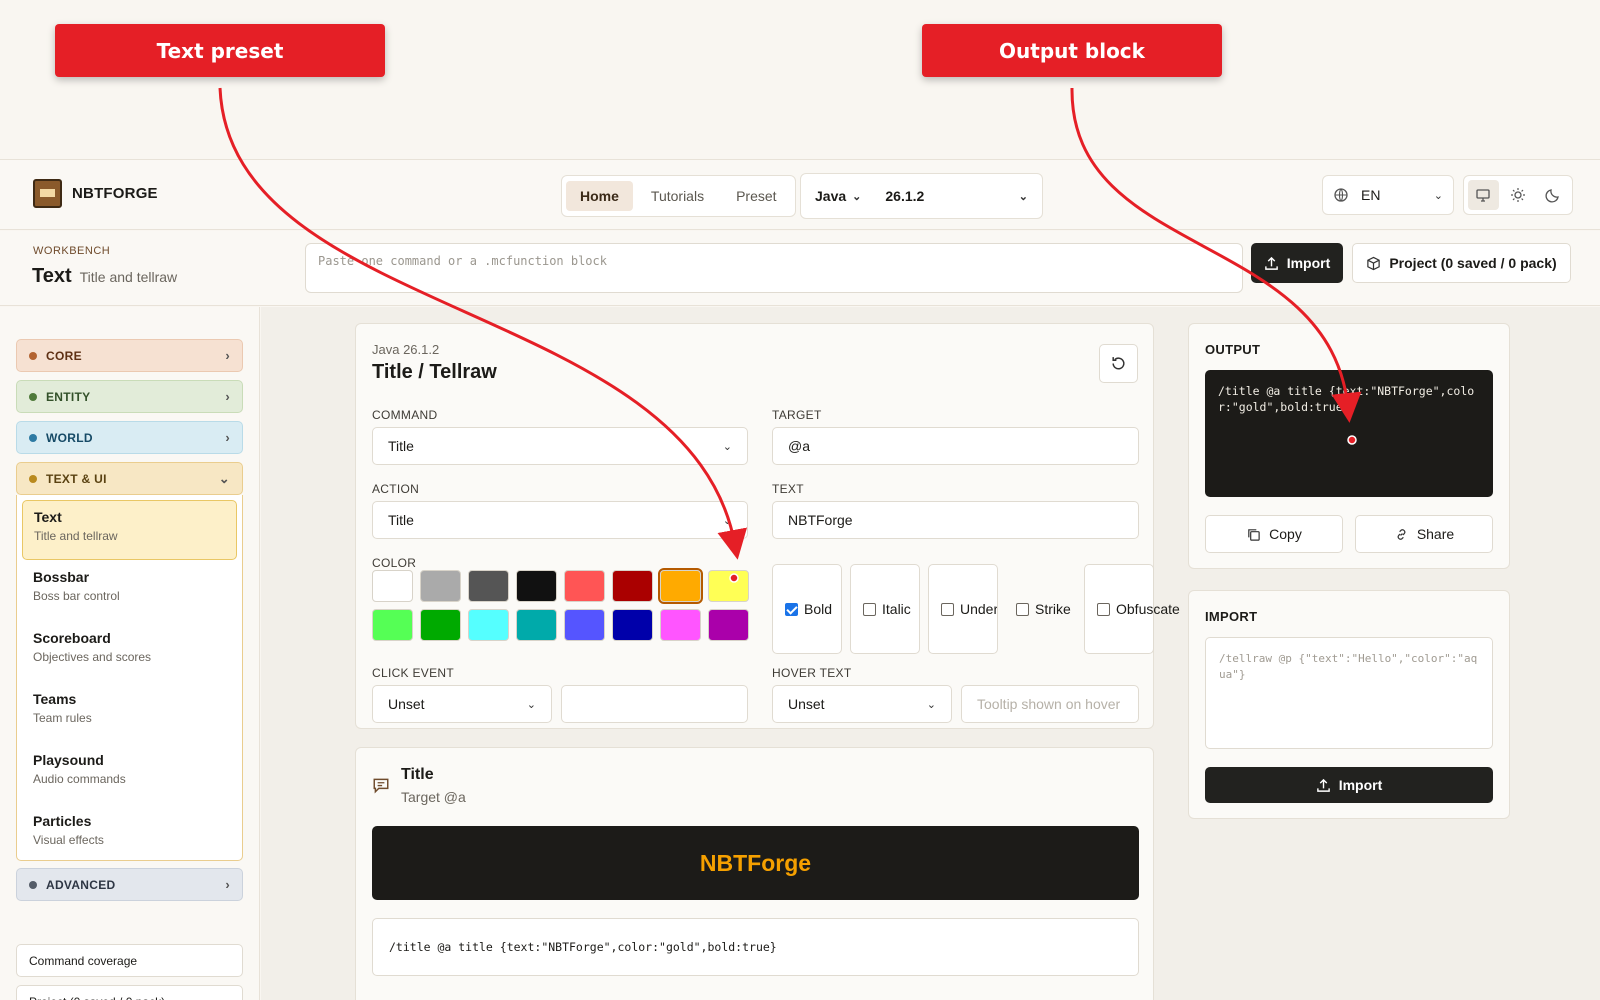 Image resolution: width=1600 pixels, height=1000 pixels. What do you see at coordinates (129, 396) in the screenshot?
I see `category-entity: ENTITY ›` at bounding box center [129, 396].